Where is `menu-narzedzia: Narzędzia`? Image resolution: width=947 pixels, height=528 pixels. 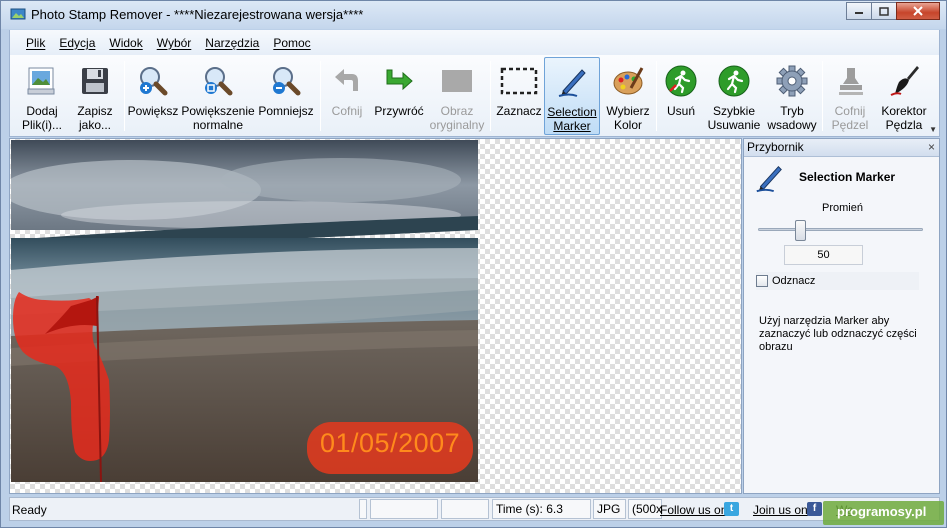 menu-narzedzia: Narzędzia is located at coordinates (232, 43).